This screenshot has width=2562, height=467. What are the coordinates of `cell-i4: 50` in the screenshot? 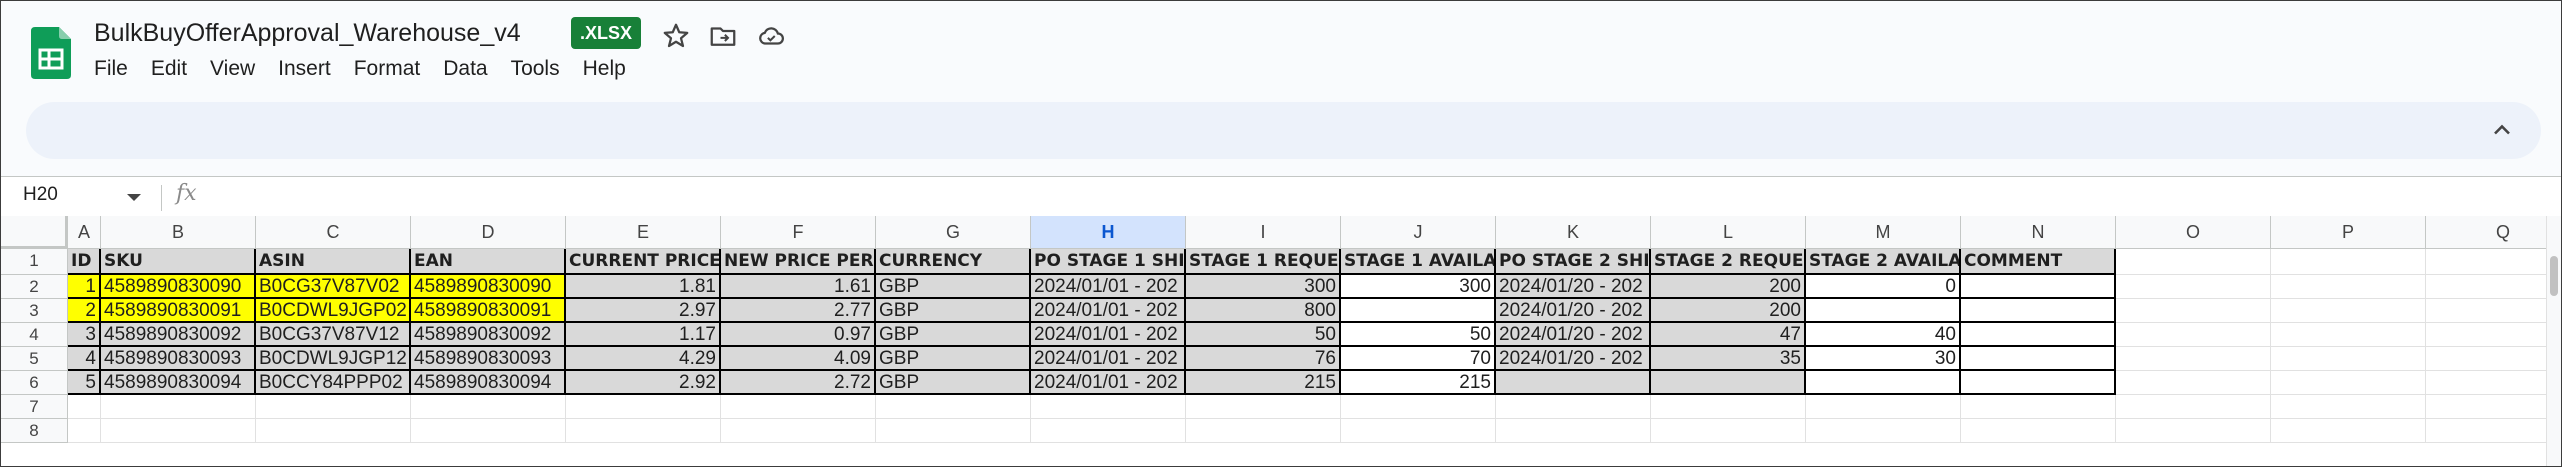 It's located at (1263, 335).